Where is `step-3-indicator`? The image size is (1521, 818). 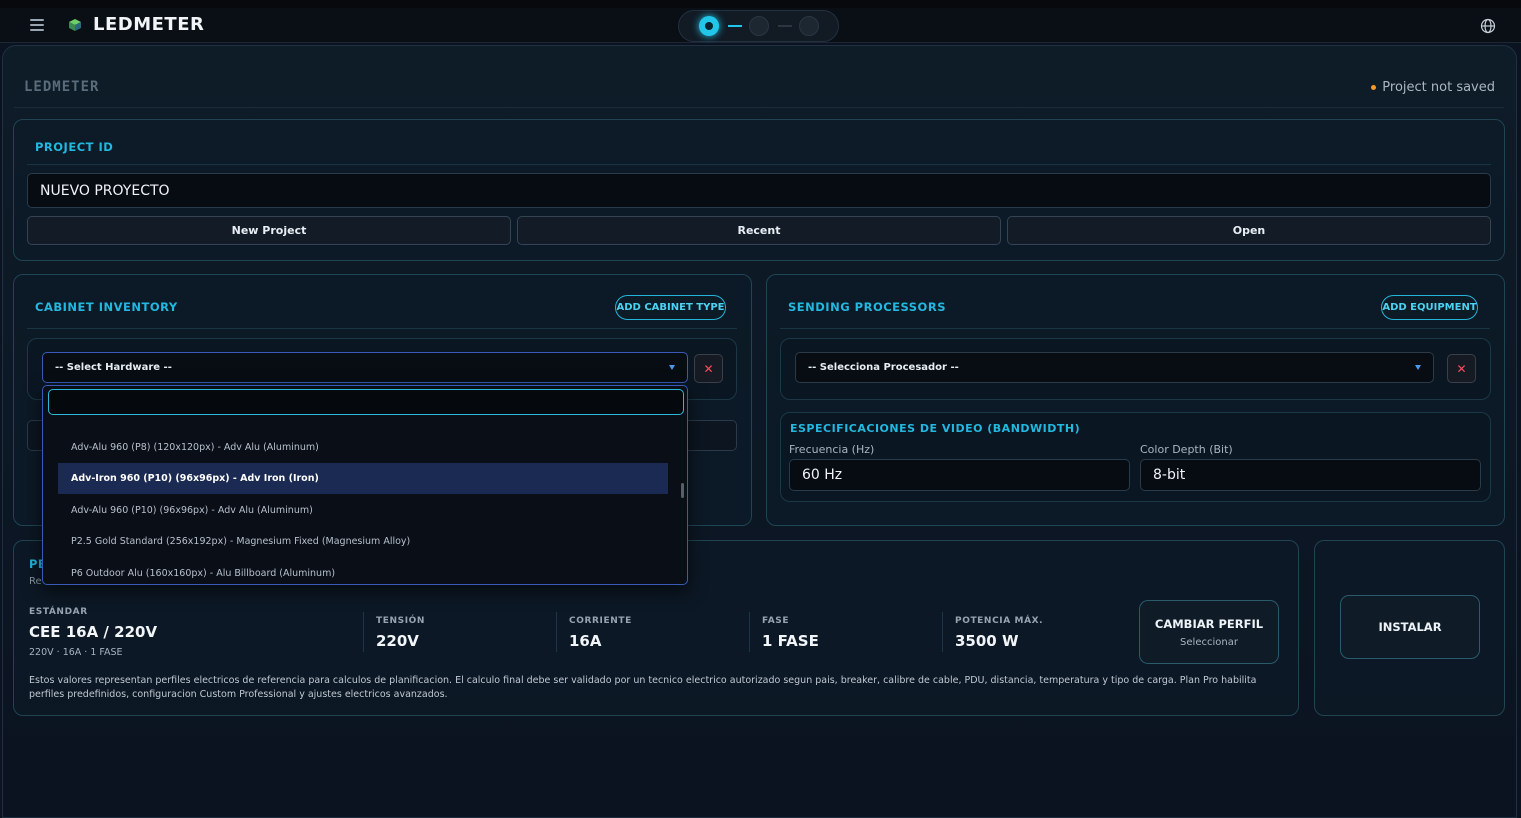
step-3-indicator is located at coordinates (809, 26).